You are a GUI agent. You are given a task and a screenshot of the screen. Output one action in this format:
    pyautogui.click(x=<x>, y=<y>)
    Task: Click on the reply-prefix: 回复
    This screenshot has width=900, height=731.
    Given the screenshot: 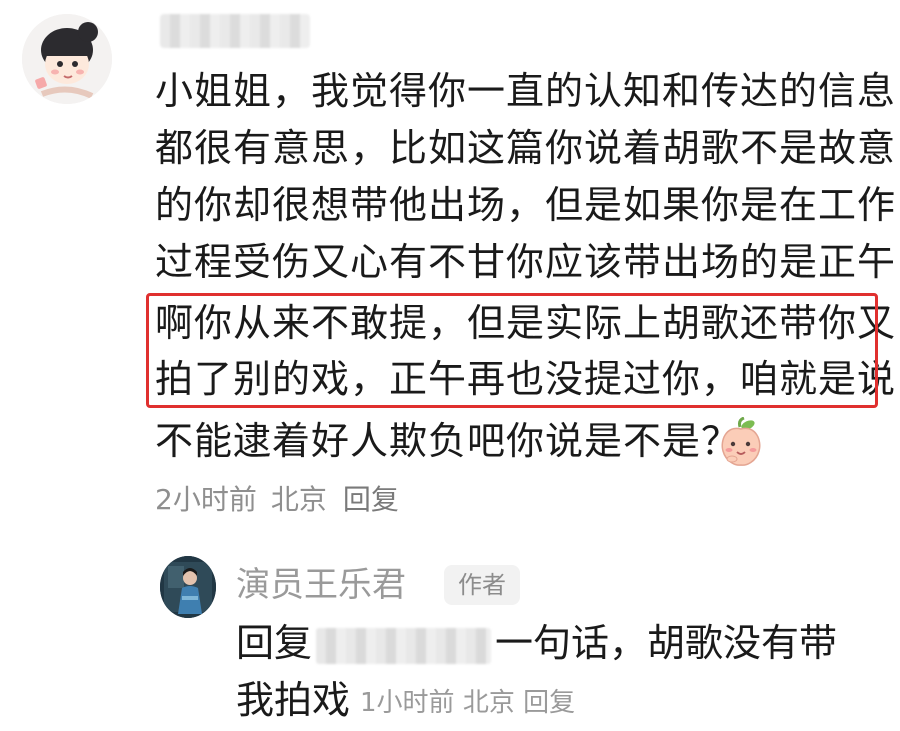 What is the action you would take?
    pyautogui.click(x=274, y=643)
    